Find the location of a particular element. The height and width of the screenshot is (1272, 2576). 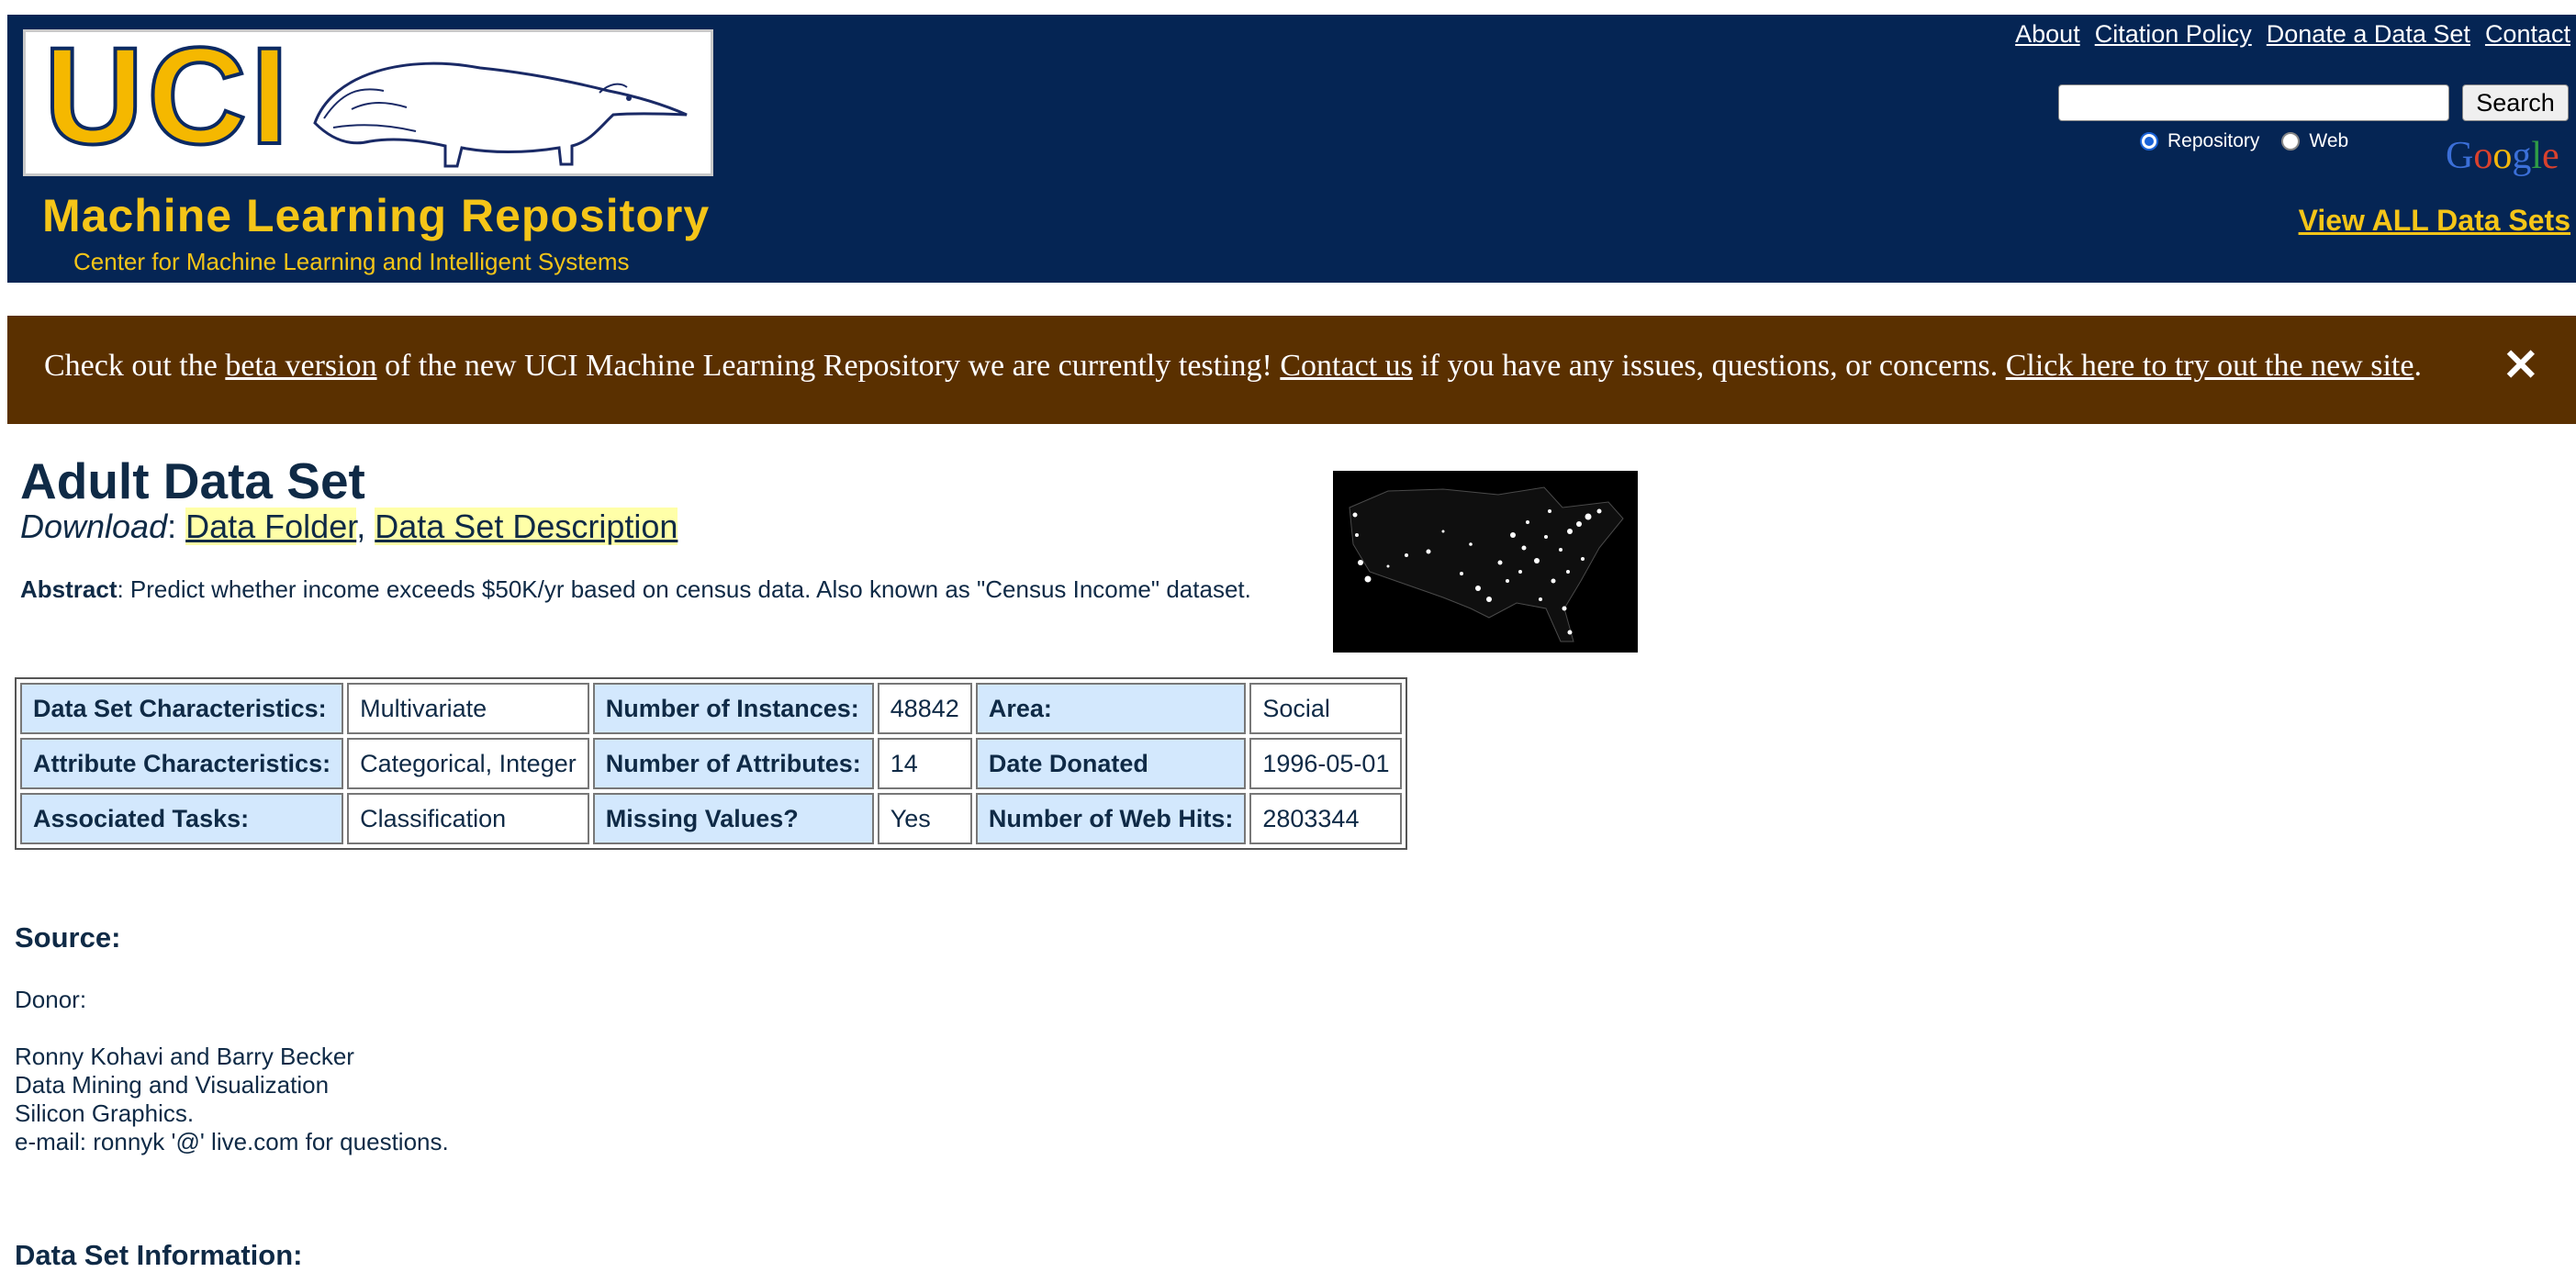

table-value: Categorical, Integer is located at coordinates (468, 763).